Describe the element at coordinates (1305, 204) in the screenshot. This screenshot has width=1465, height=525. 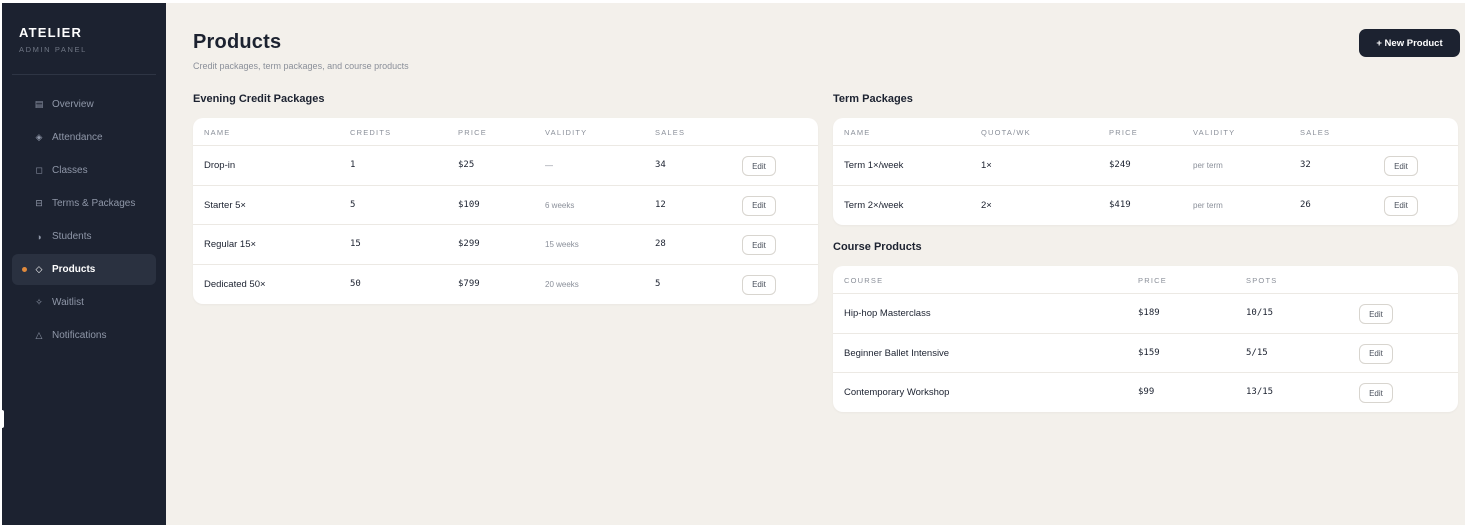
I see `cell-sales: 26` at that location.